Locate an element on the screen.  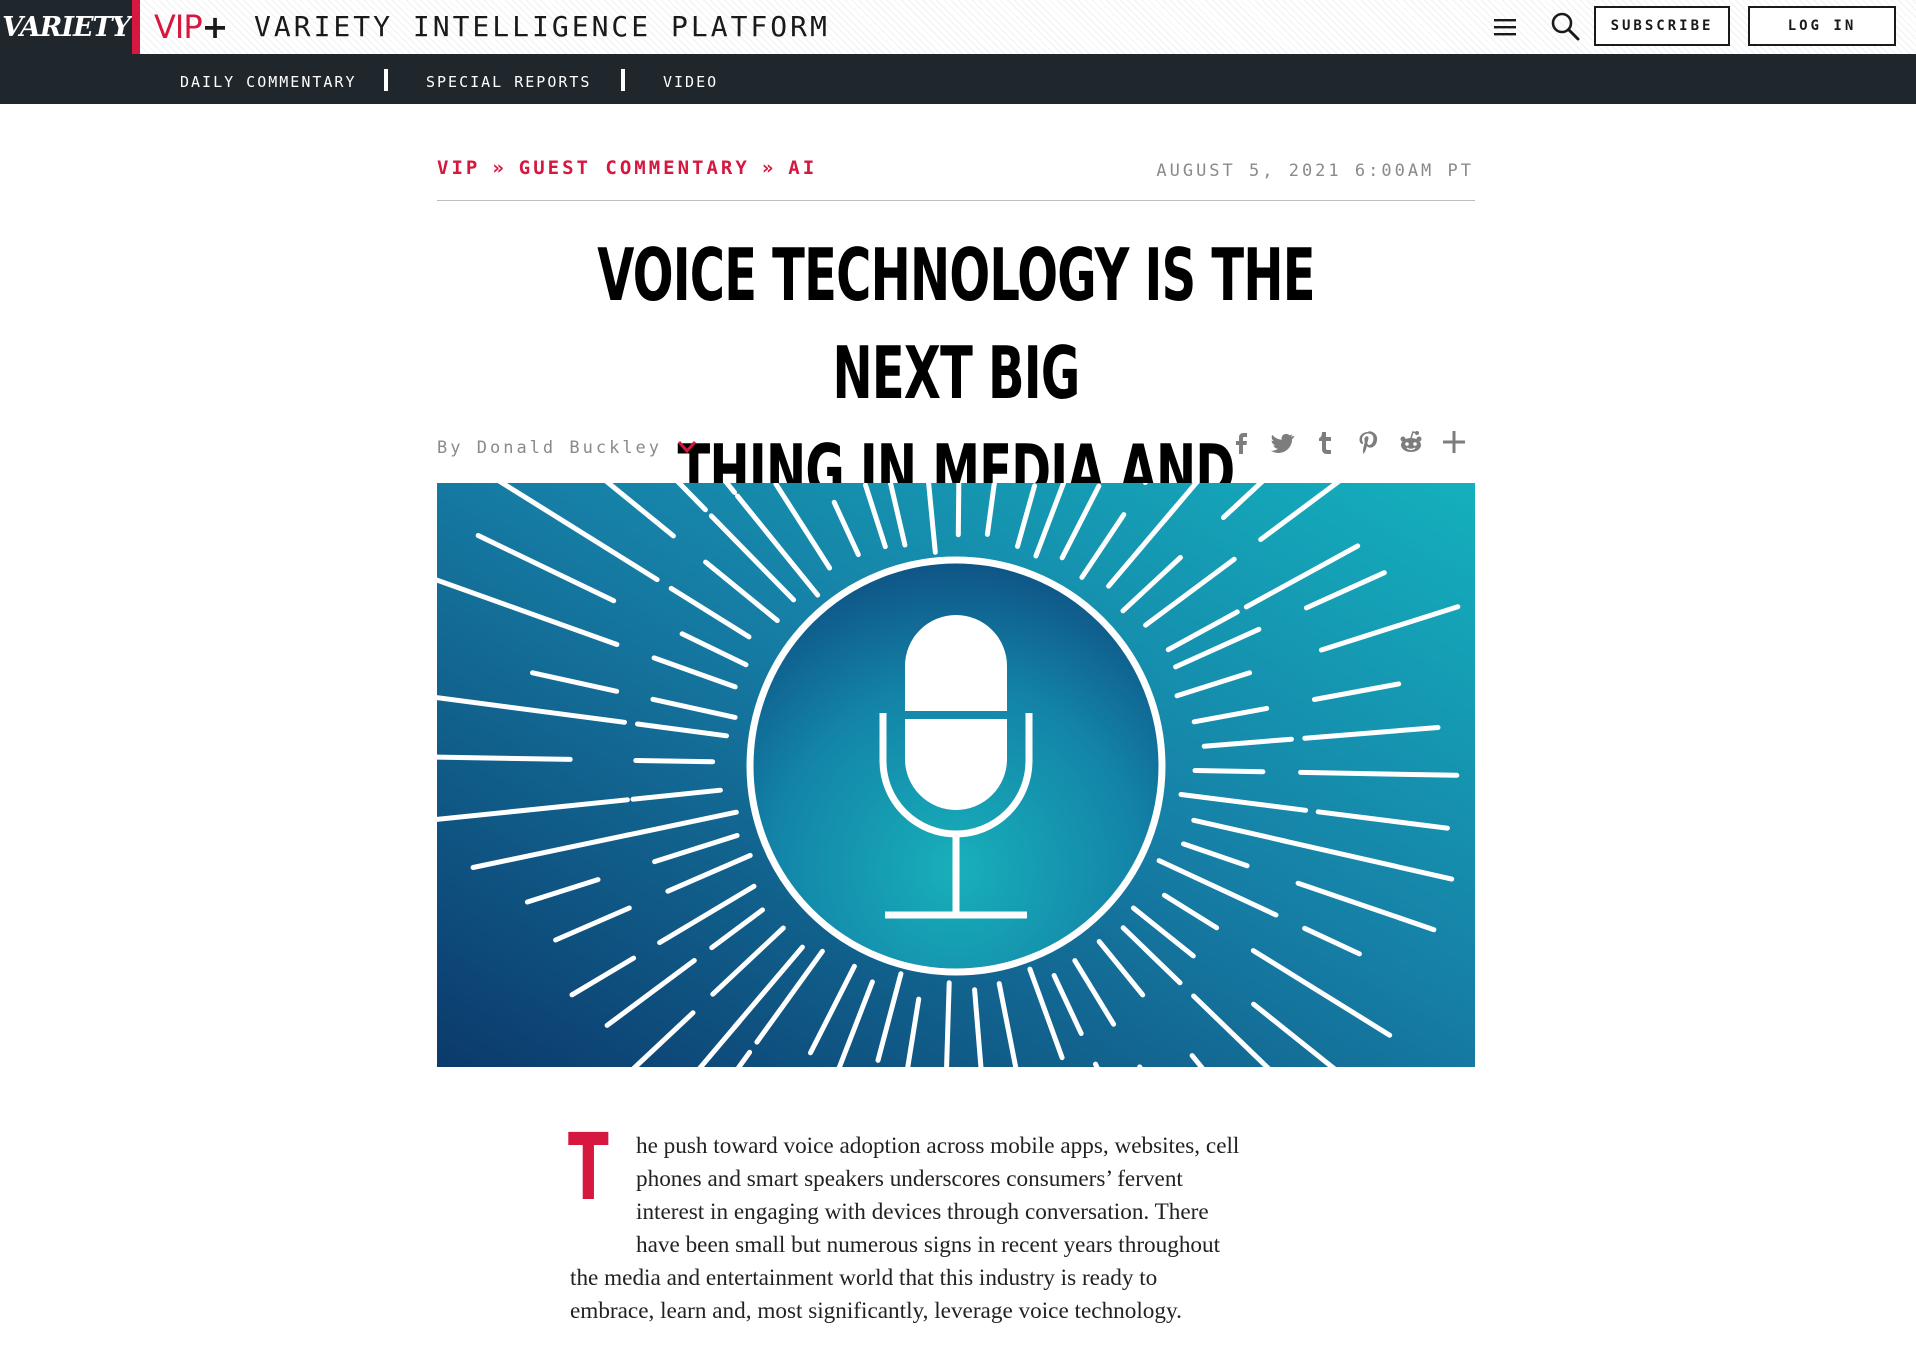
chevron-down-icon is located at coordinates (687, 447).